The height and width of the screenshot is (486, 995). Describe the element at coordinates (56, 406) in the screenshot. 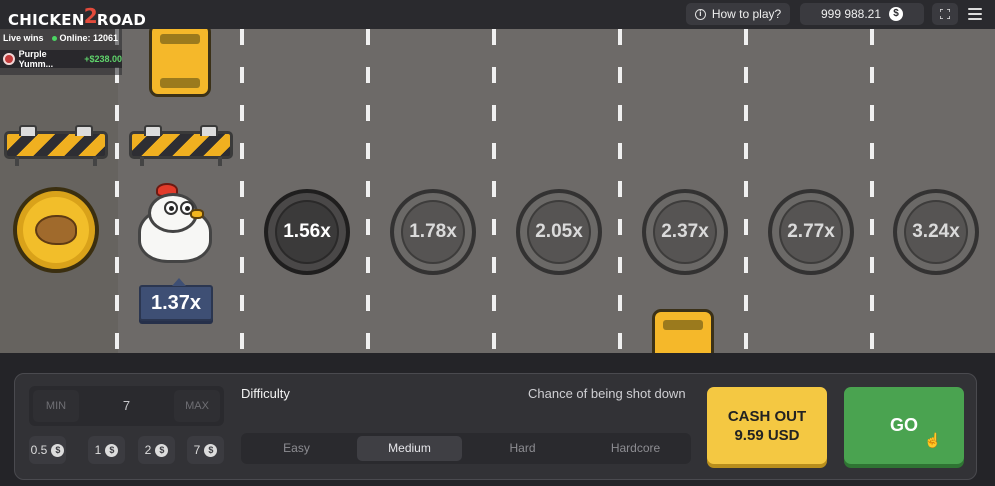

I see `bet-min-button: MIN` at that location.